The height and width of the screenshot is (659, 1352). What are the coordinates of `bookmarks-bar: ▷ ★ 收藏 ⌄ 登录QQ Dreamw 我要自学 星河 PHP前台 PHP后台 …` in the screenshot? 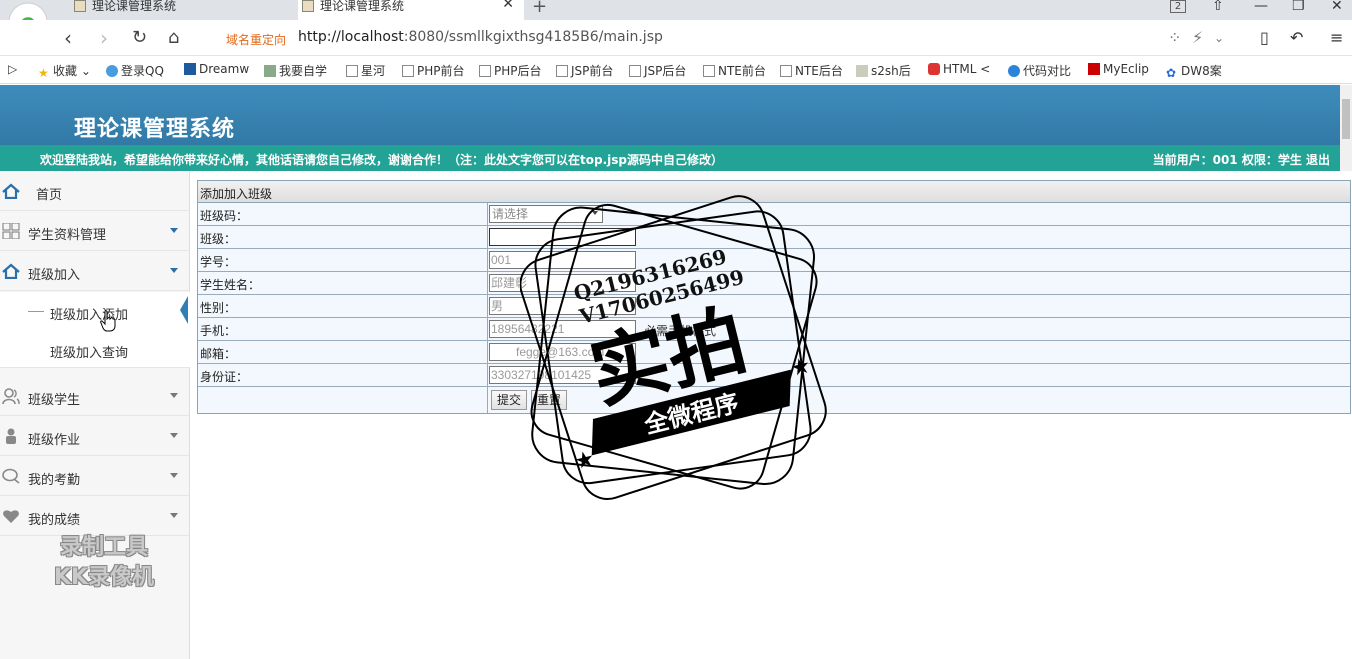 It's located at (676, 70).